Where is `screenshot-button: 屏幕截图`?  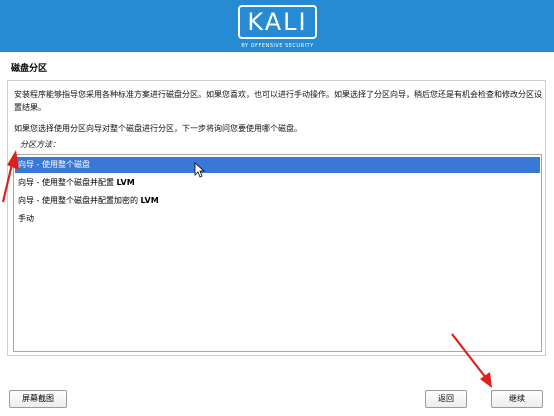 screenshot-button: 屏幕截图 is located at coordinates (38, 399).